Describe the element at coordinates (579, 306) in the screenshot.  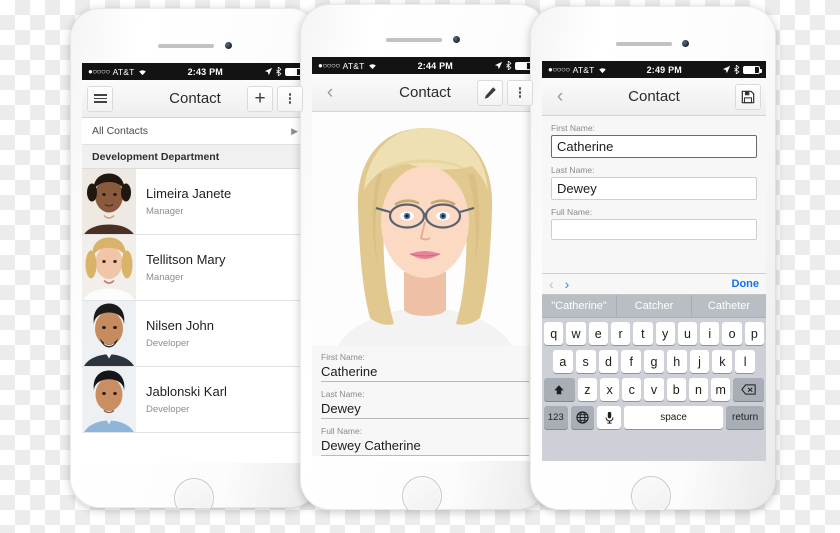
I see `suggestion-item: "Catherine"` at that location.